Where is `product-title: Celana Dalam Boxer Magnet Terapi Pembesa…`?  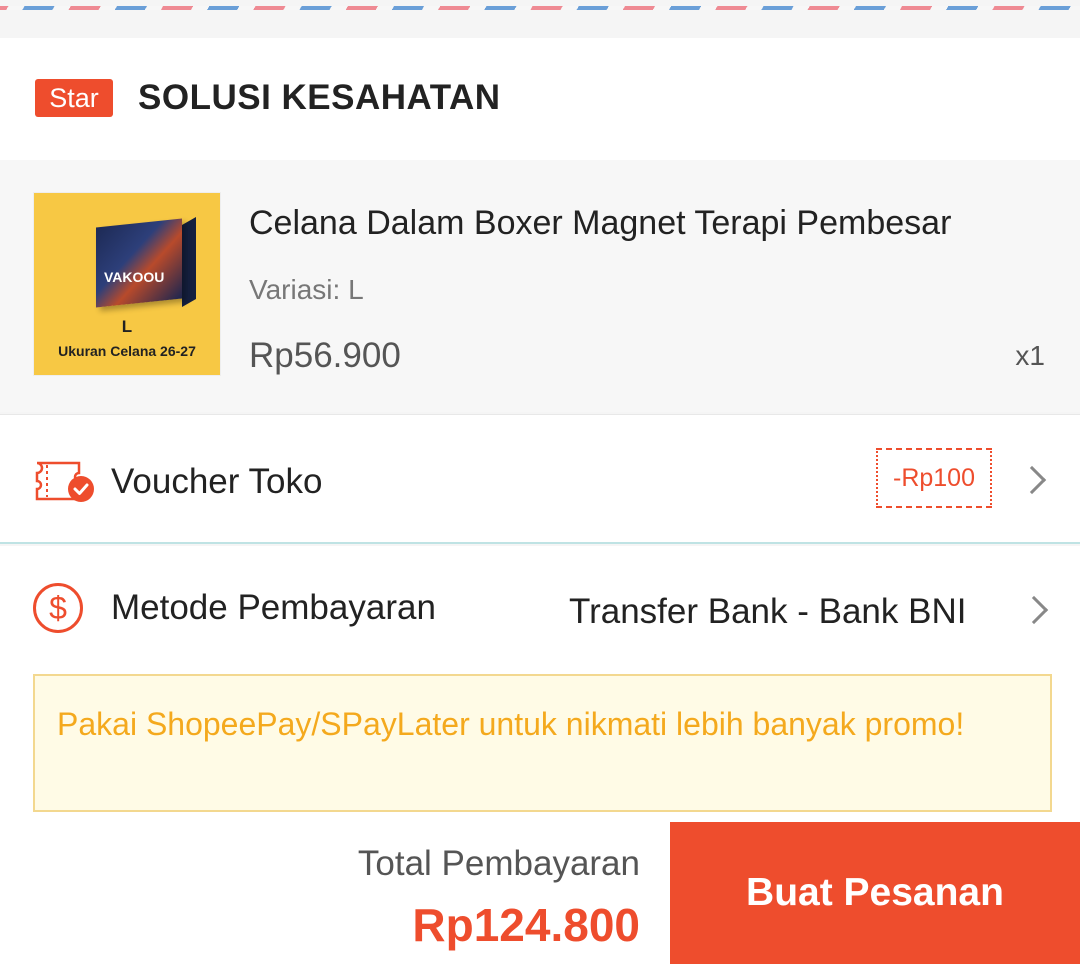 product-title: Celana Dalam Boxer Magnet Terapi Pembesa… is located at coordinates (600, 223).